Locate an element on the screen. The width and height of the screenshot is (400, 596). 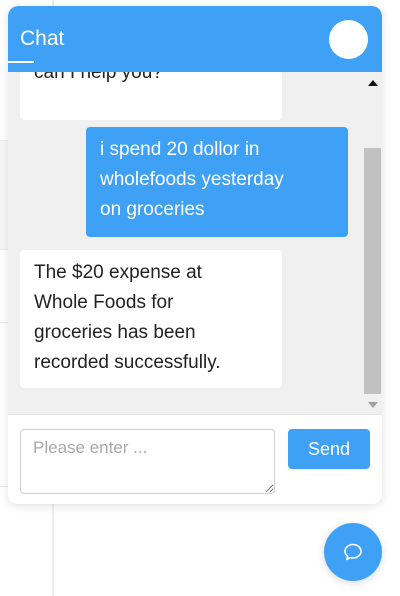
chat-launcher-button is located at coordinates (353, 552).